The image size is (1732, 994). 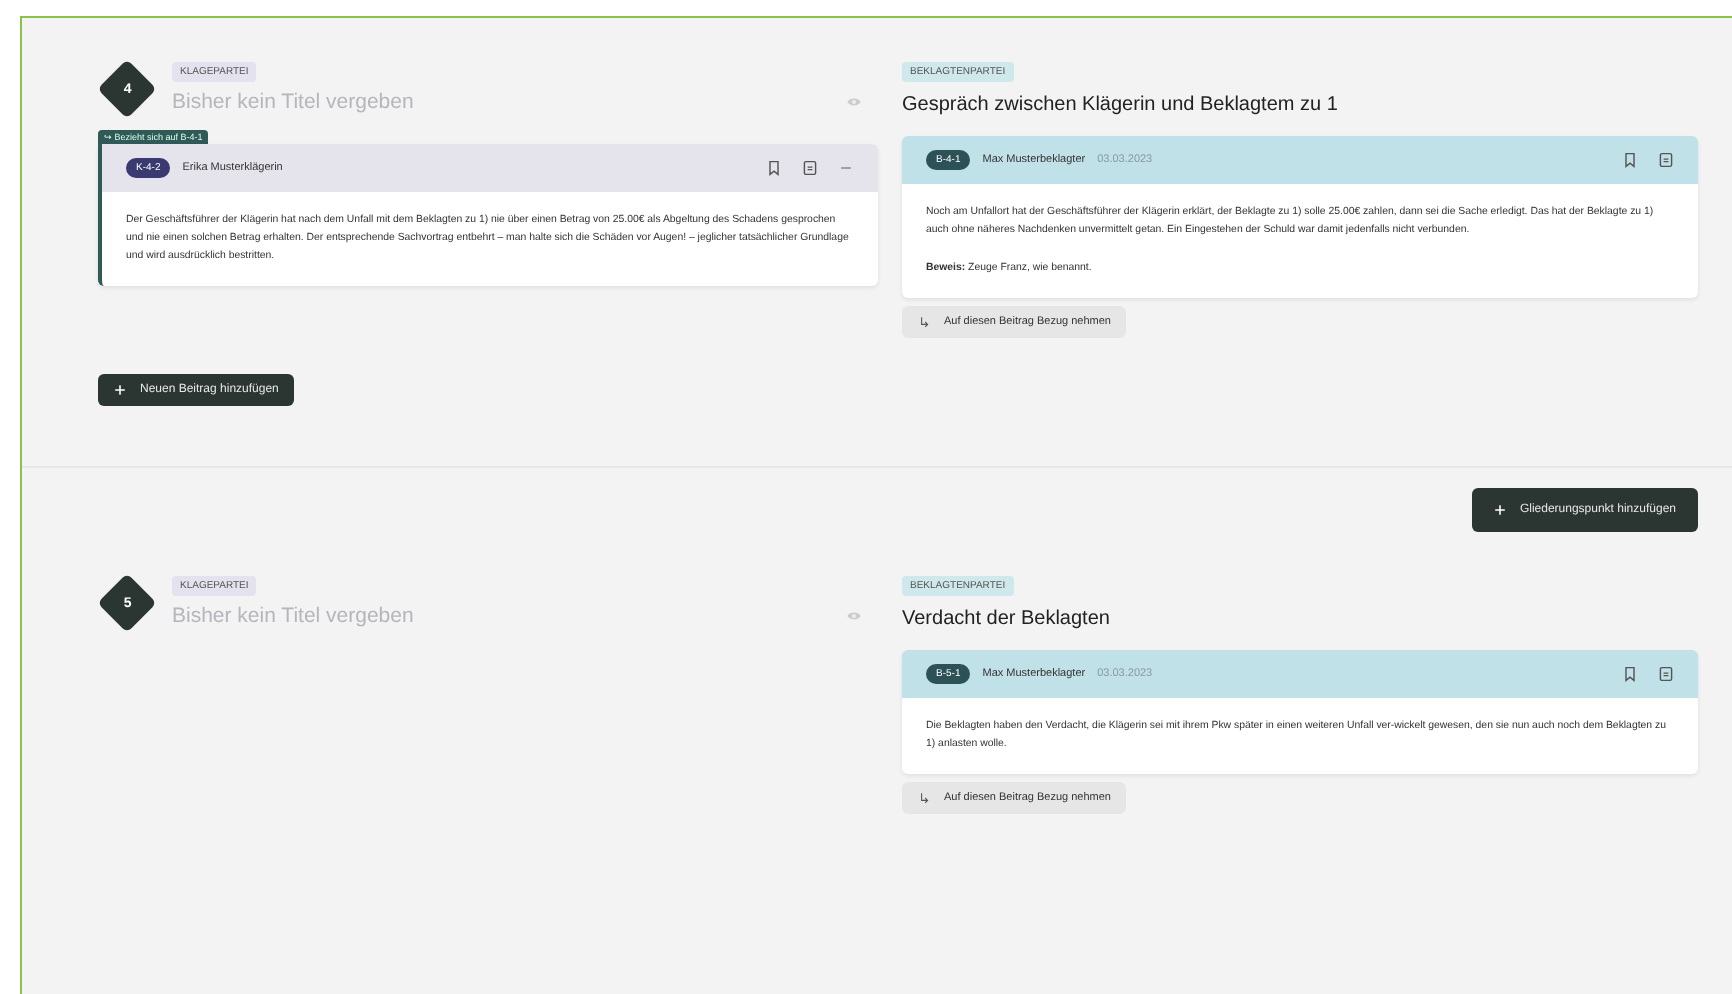 What do you see at coordinates (1007, 619) in the screenshot?
I see `outline-point-title: Verdacht der Beklagten` at bounding box center [1007, 619].